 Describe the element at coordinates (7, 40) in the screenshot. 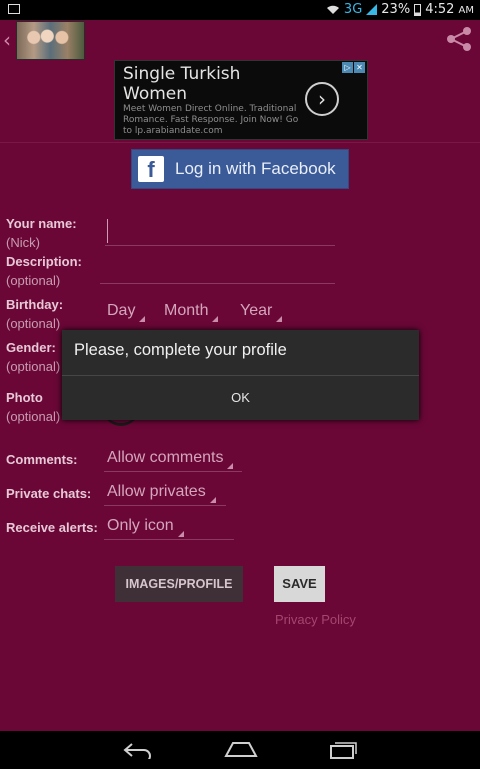

I see `back-icon: ‹` at that location.